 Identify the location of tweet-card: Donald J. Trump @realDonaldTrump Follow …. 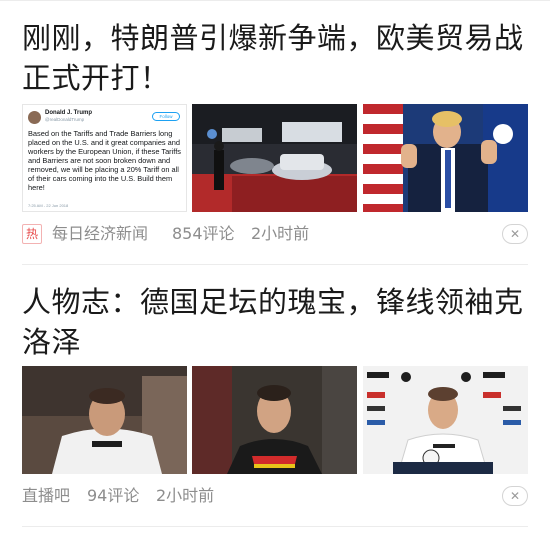
(104, 158).